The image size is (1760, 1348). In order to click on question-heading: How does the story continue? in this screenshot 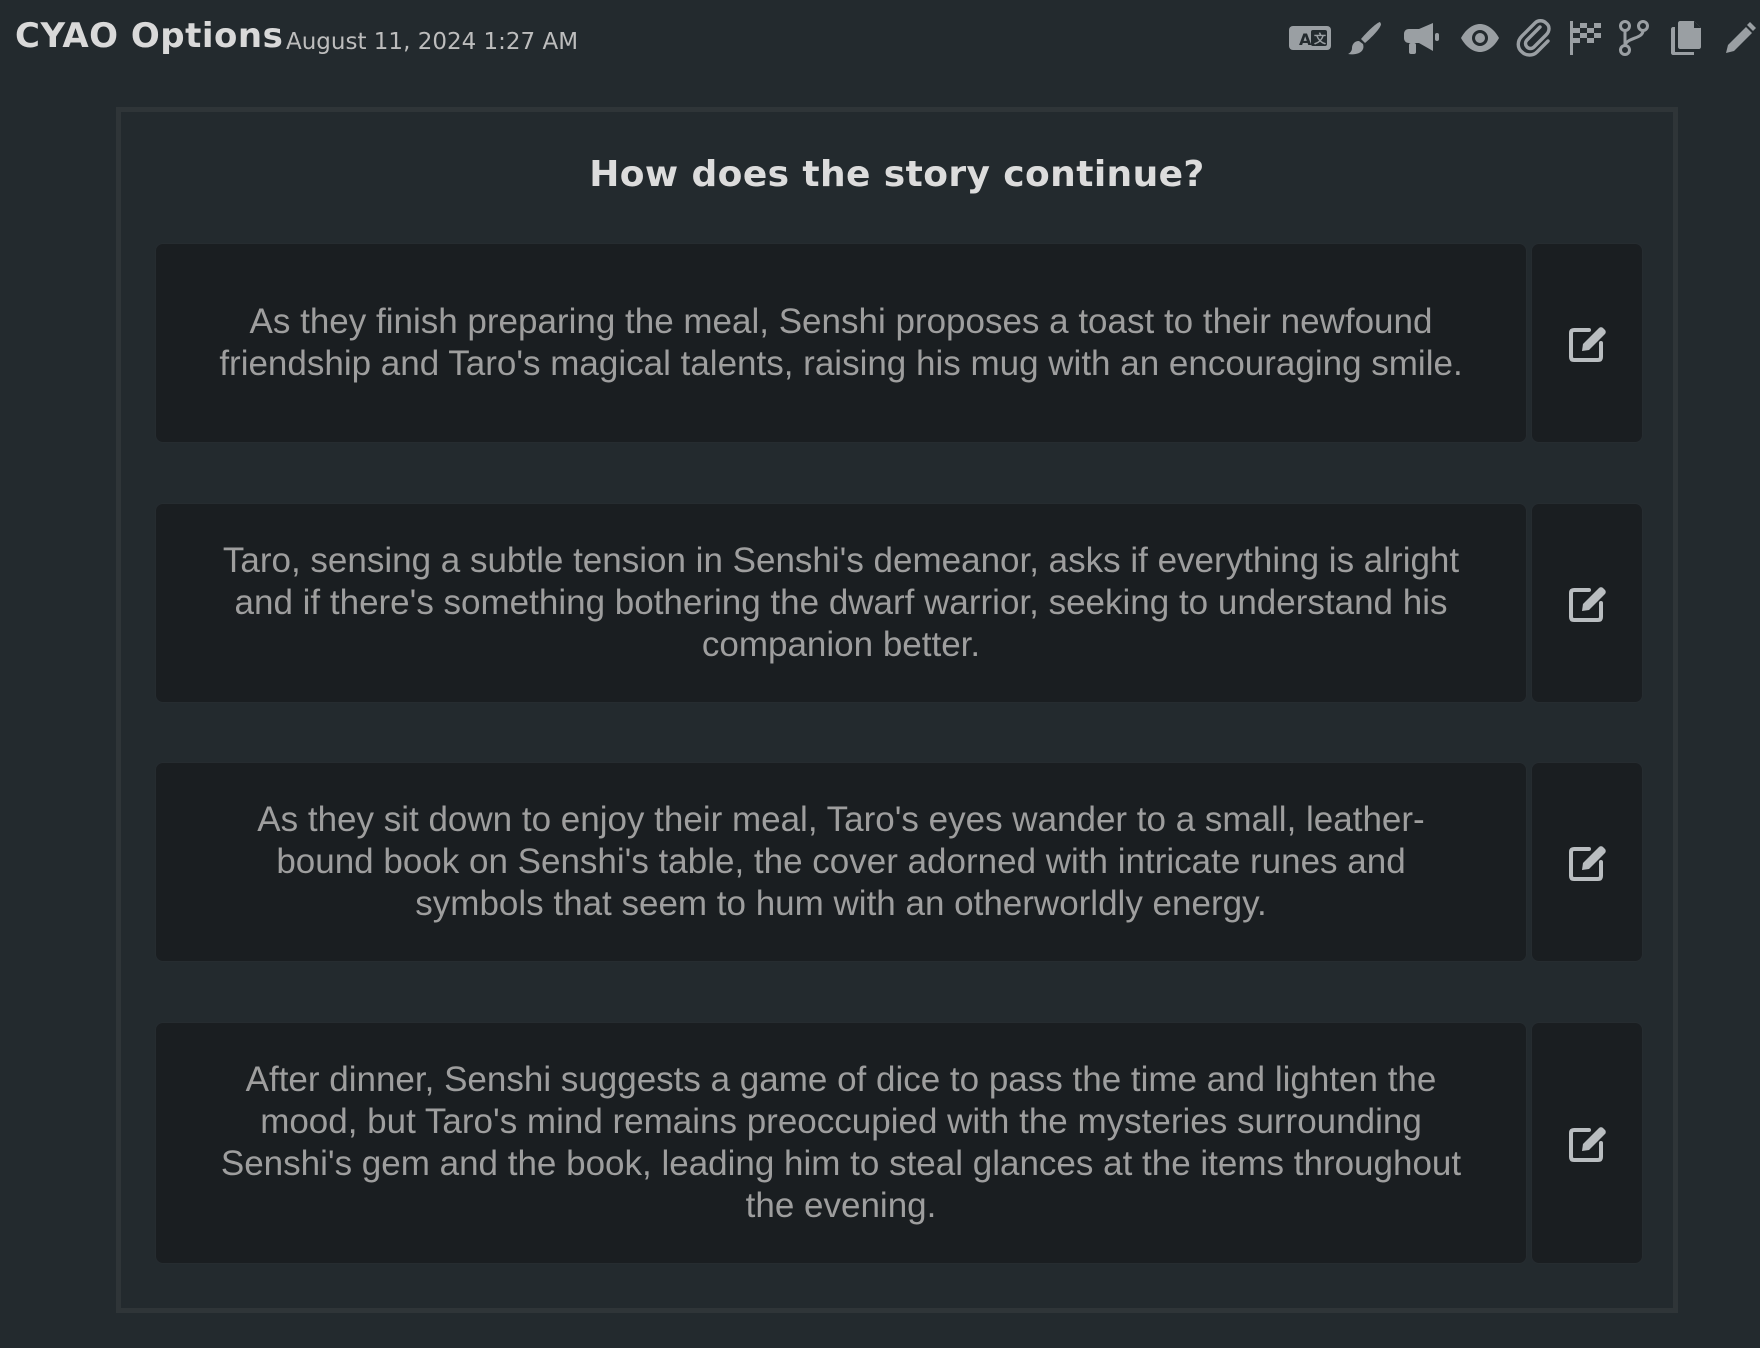, I will do `click(897, 174)`.